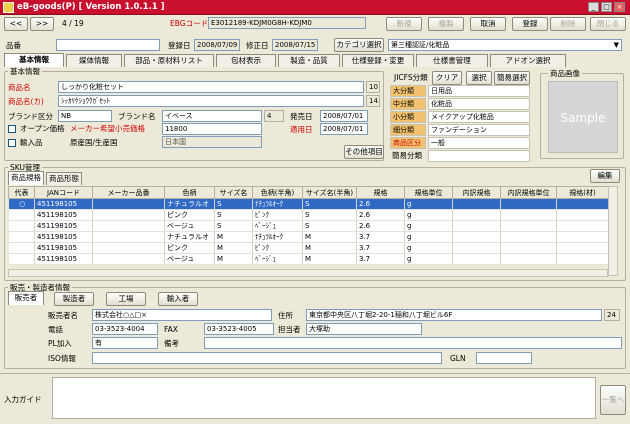 This screenshot has width=630, height=424. What do you see at coordinates (606, 7) in the screenshot?
I see `maximize-button: □` at bounding box center [606, 7].